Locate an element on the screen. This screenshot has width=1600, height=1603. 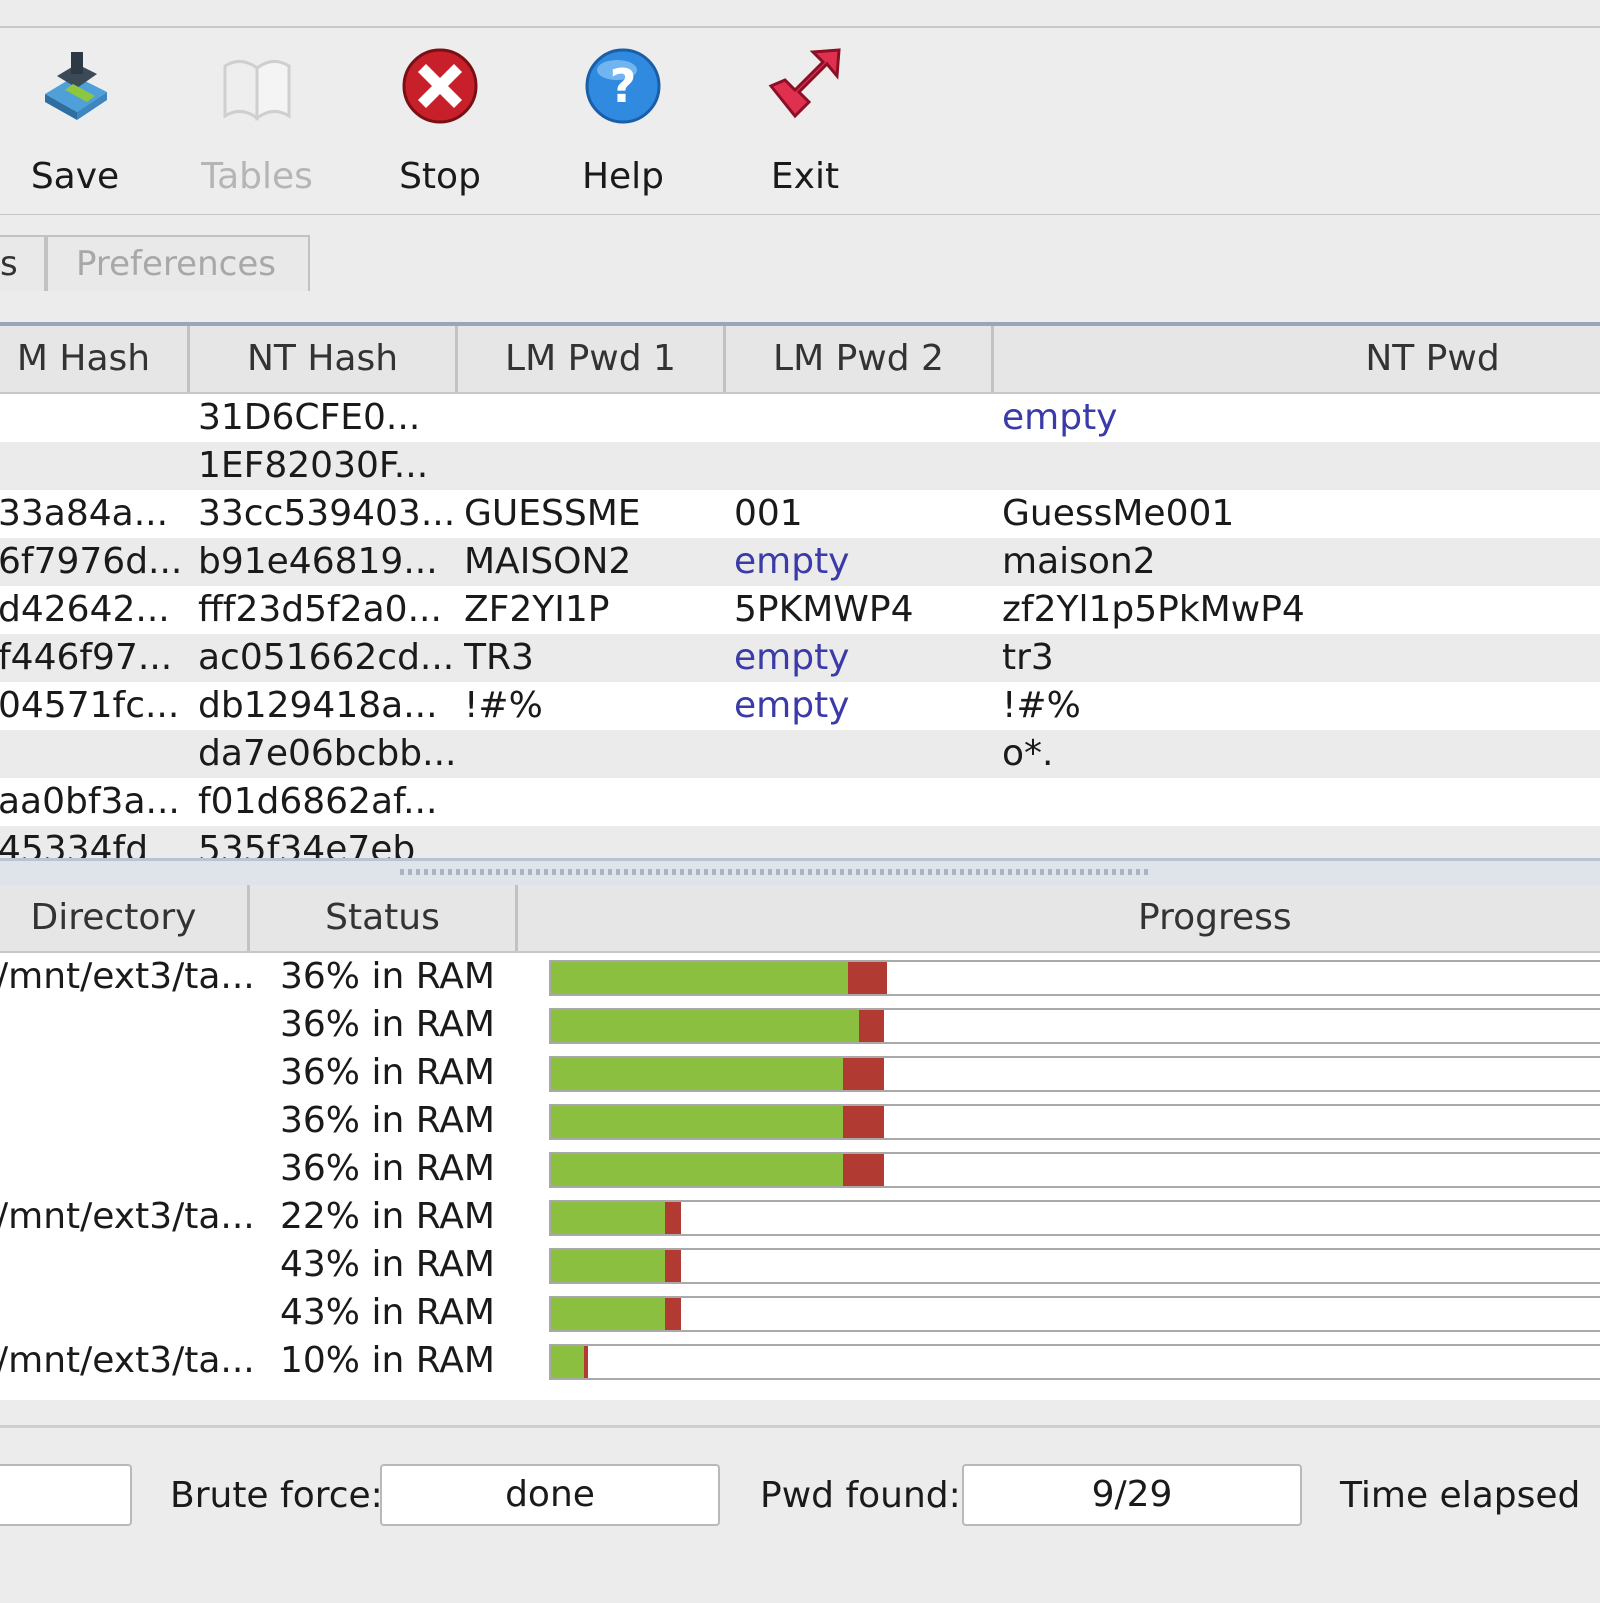
splitter-grip is located at coordinates (775, 872).